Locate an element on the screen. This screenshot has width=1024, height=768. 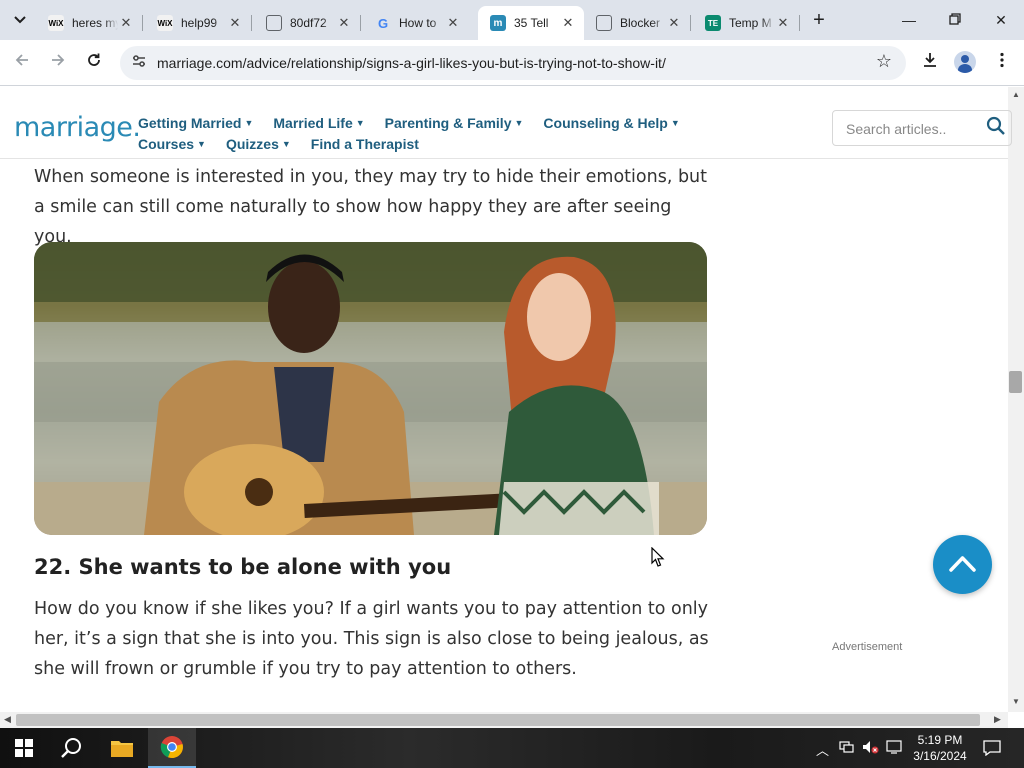
browser-tab: WiX heres my ✕ is located at coordinates (89, 23).